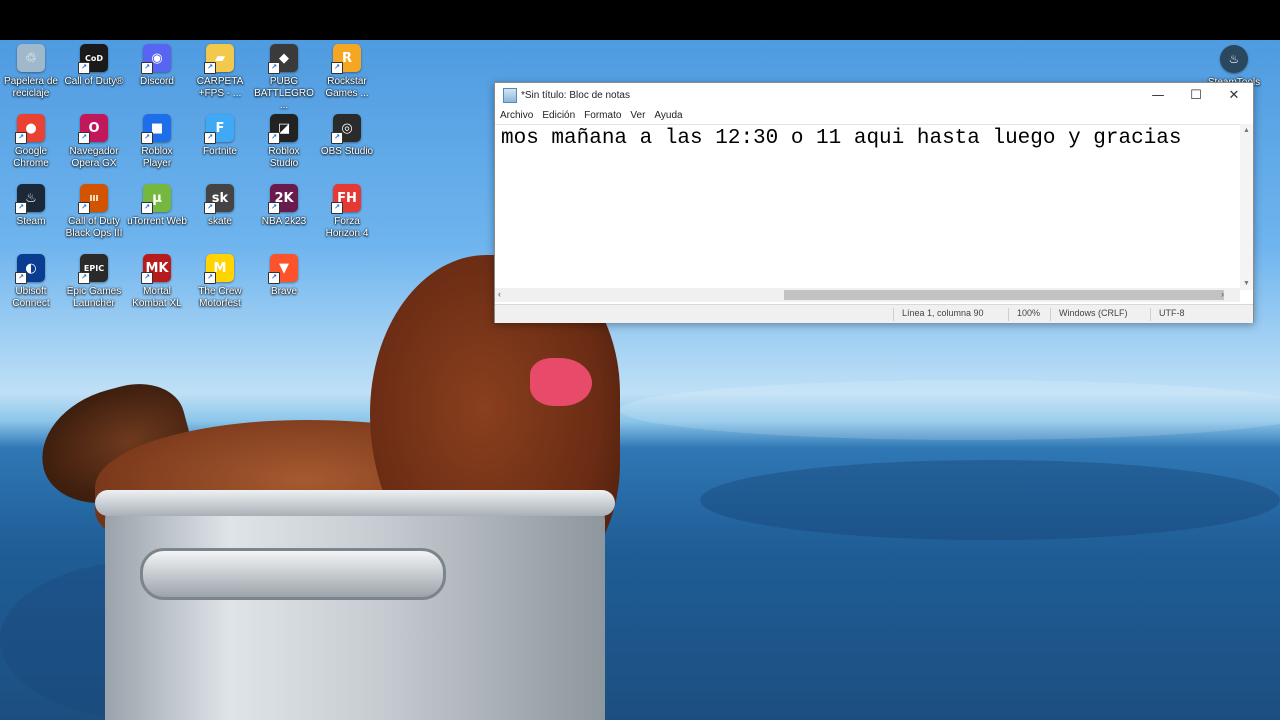 The height and width of the screenshot is (720, 1280). I want to click on desktop-icon-label: Forza Horizon 4, so click(347, 227).